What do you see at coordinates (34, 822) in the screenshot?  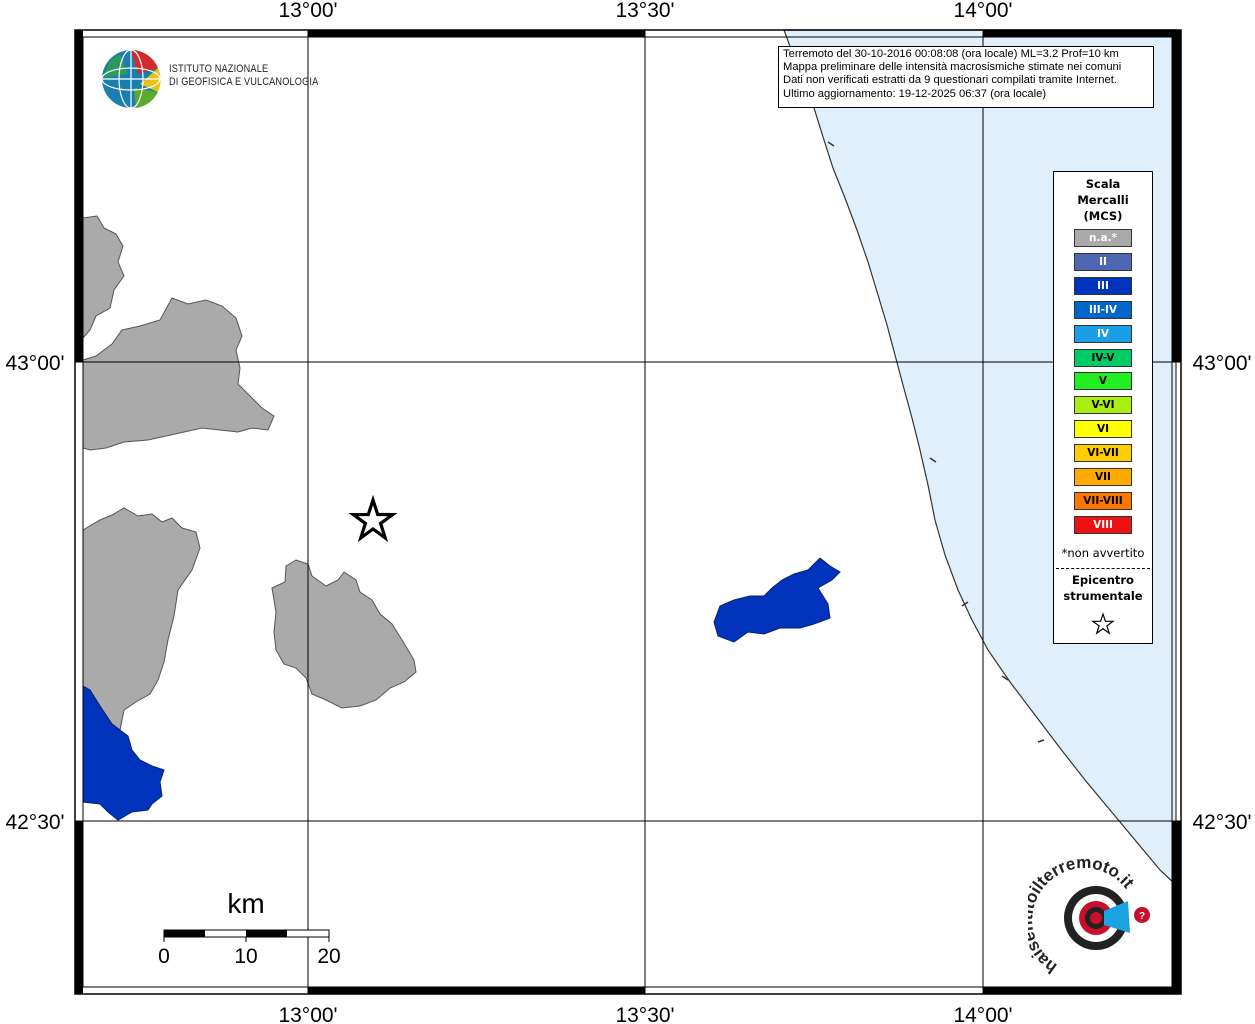 I see `lat-label-left: 42°30'` at bounding box center [34, 822].